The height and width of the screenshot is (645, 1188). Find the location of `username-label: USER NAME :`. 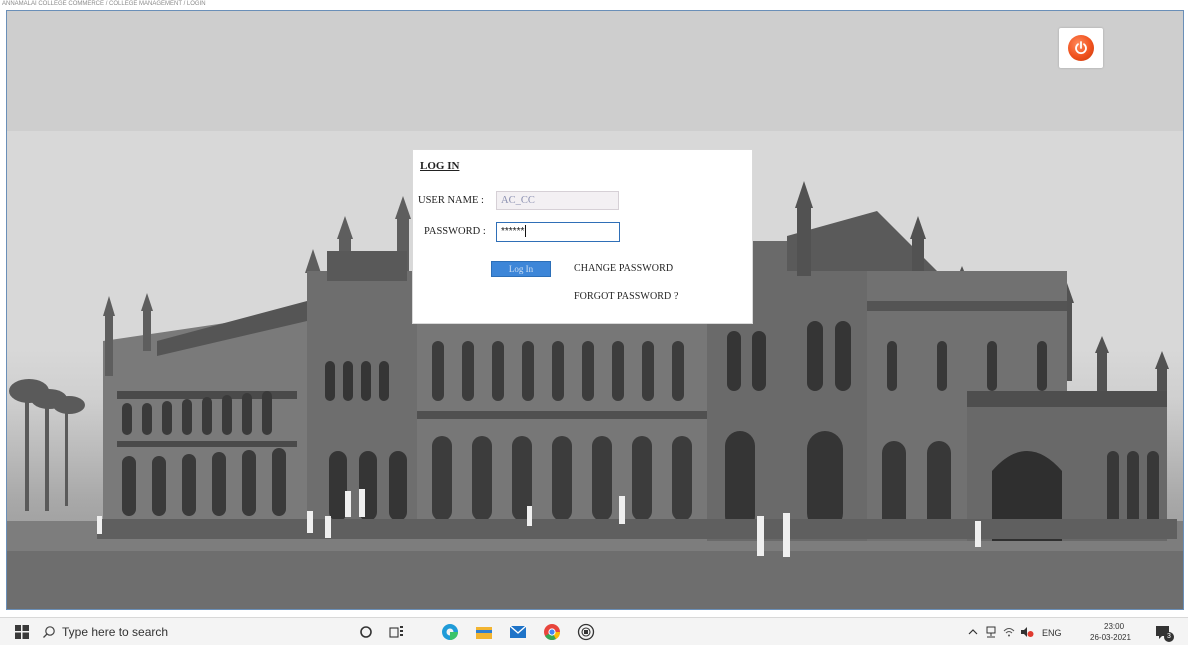

username-label: USER NAME : is located at coordinates (451, 200).